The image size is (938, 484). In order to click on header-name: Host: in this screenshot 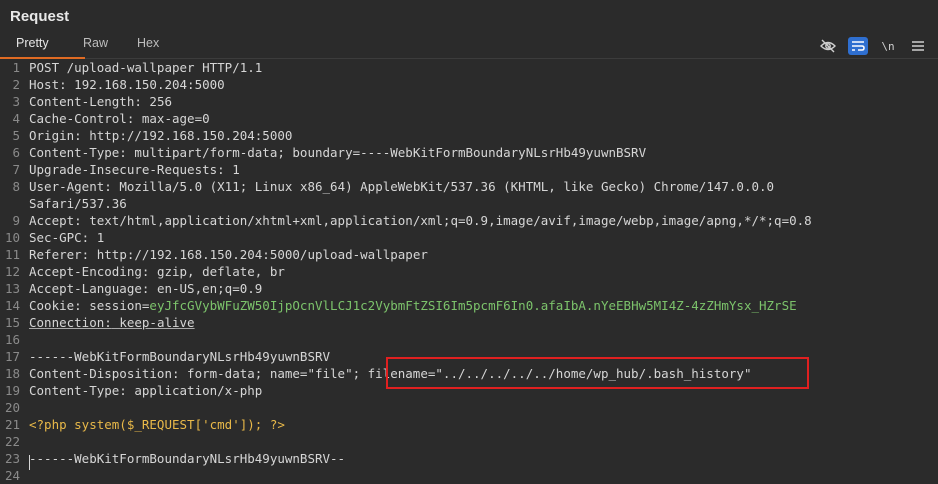, I will do `click(48, 84)`.